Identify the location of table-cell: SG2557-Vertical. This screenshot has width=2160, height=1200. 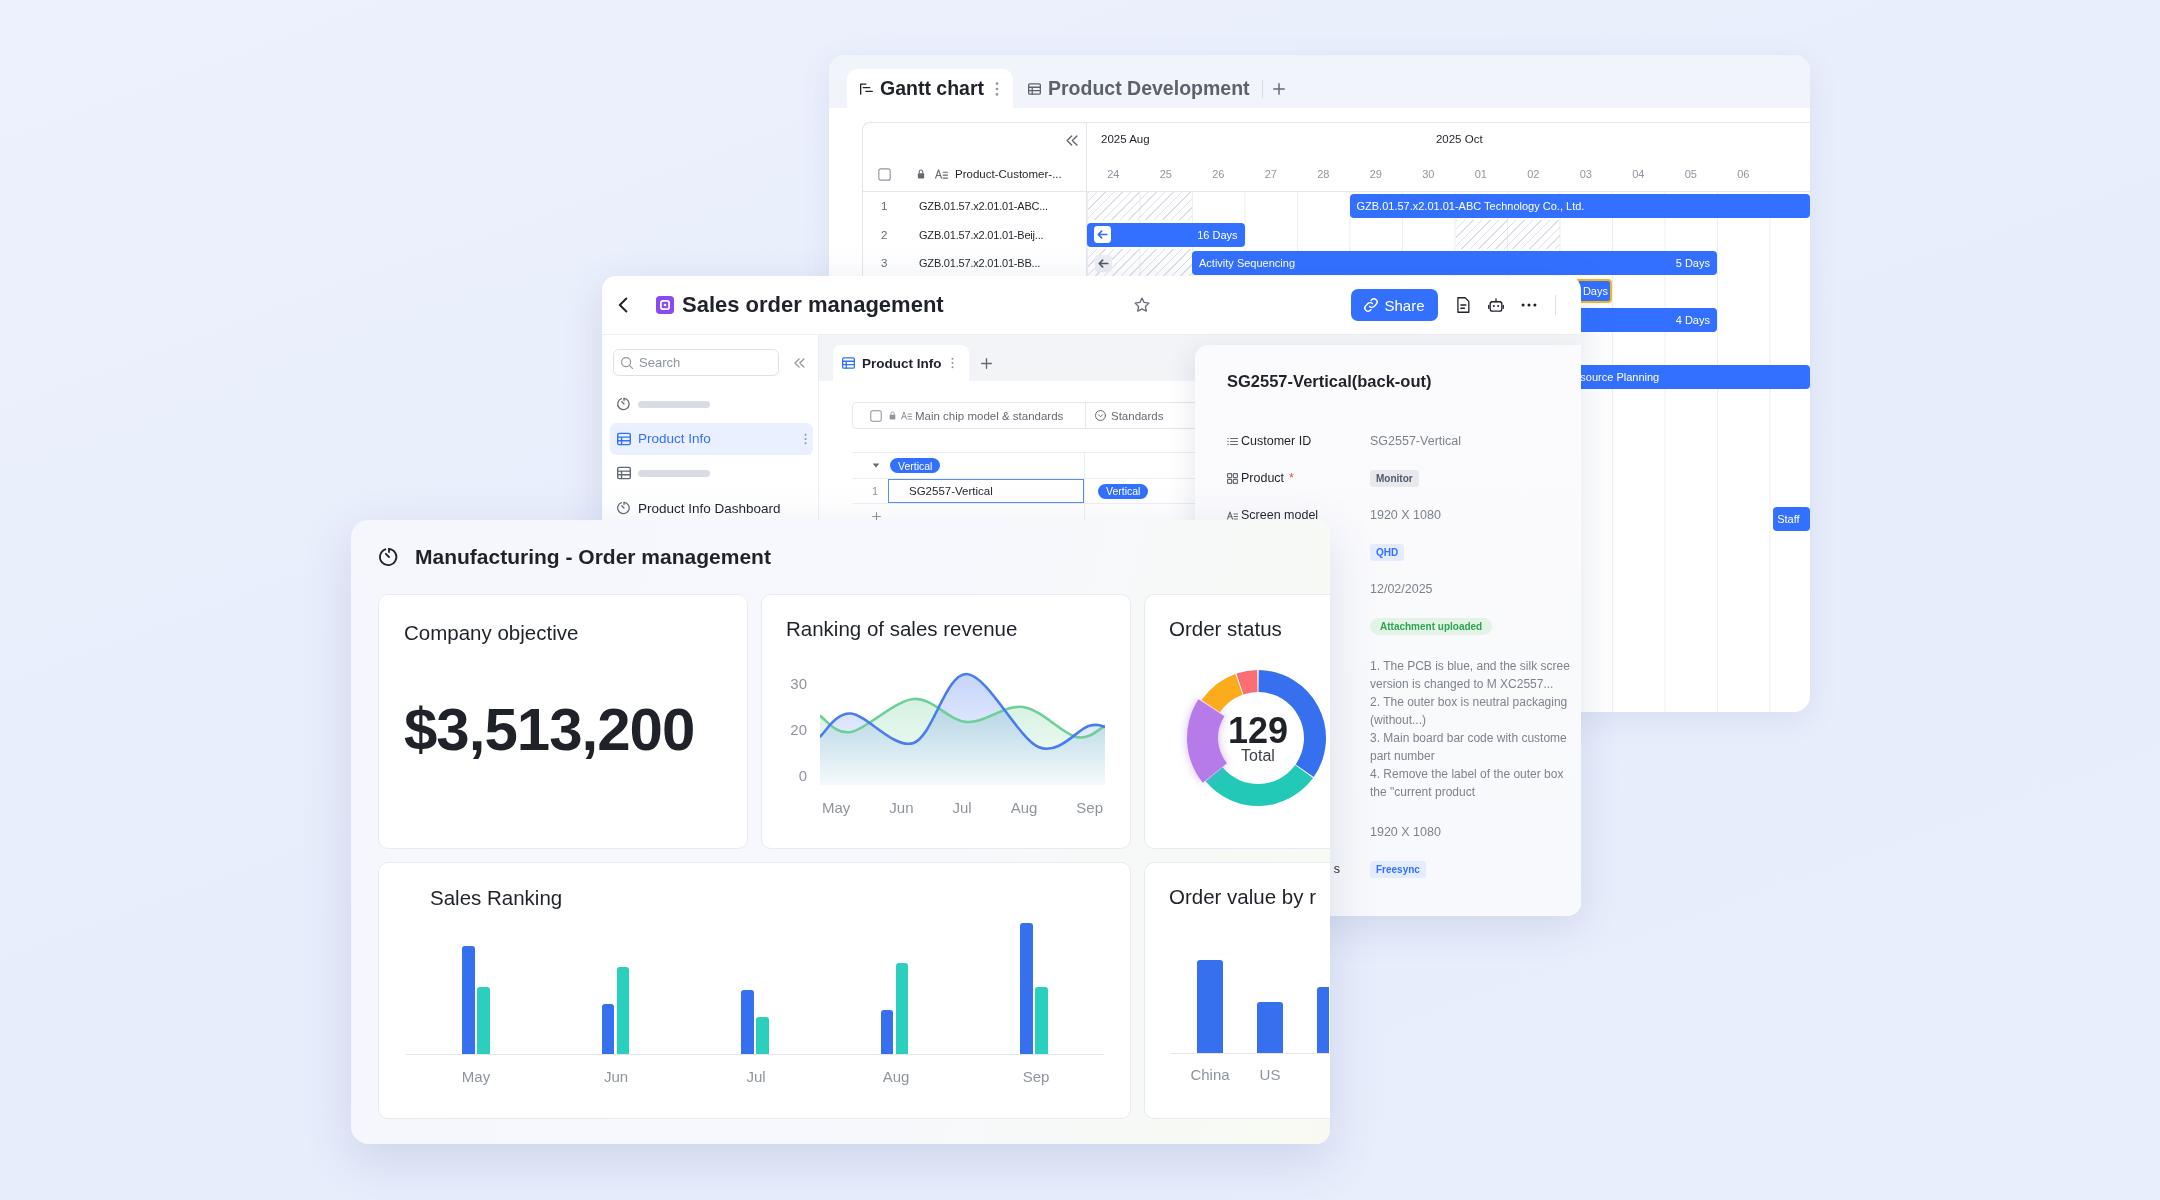
(986, 491).